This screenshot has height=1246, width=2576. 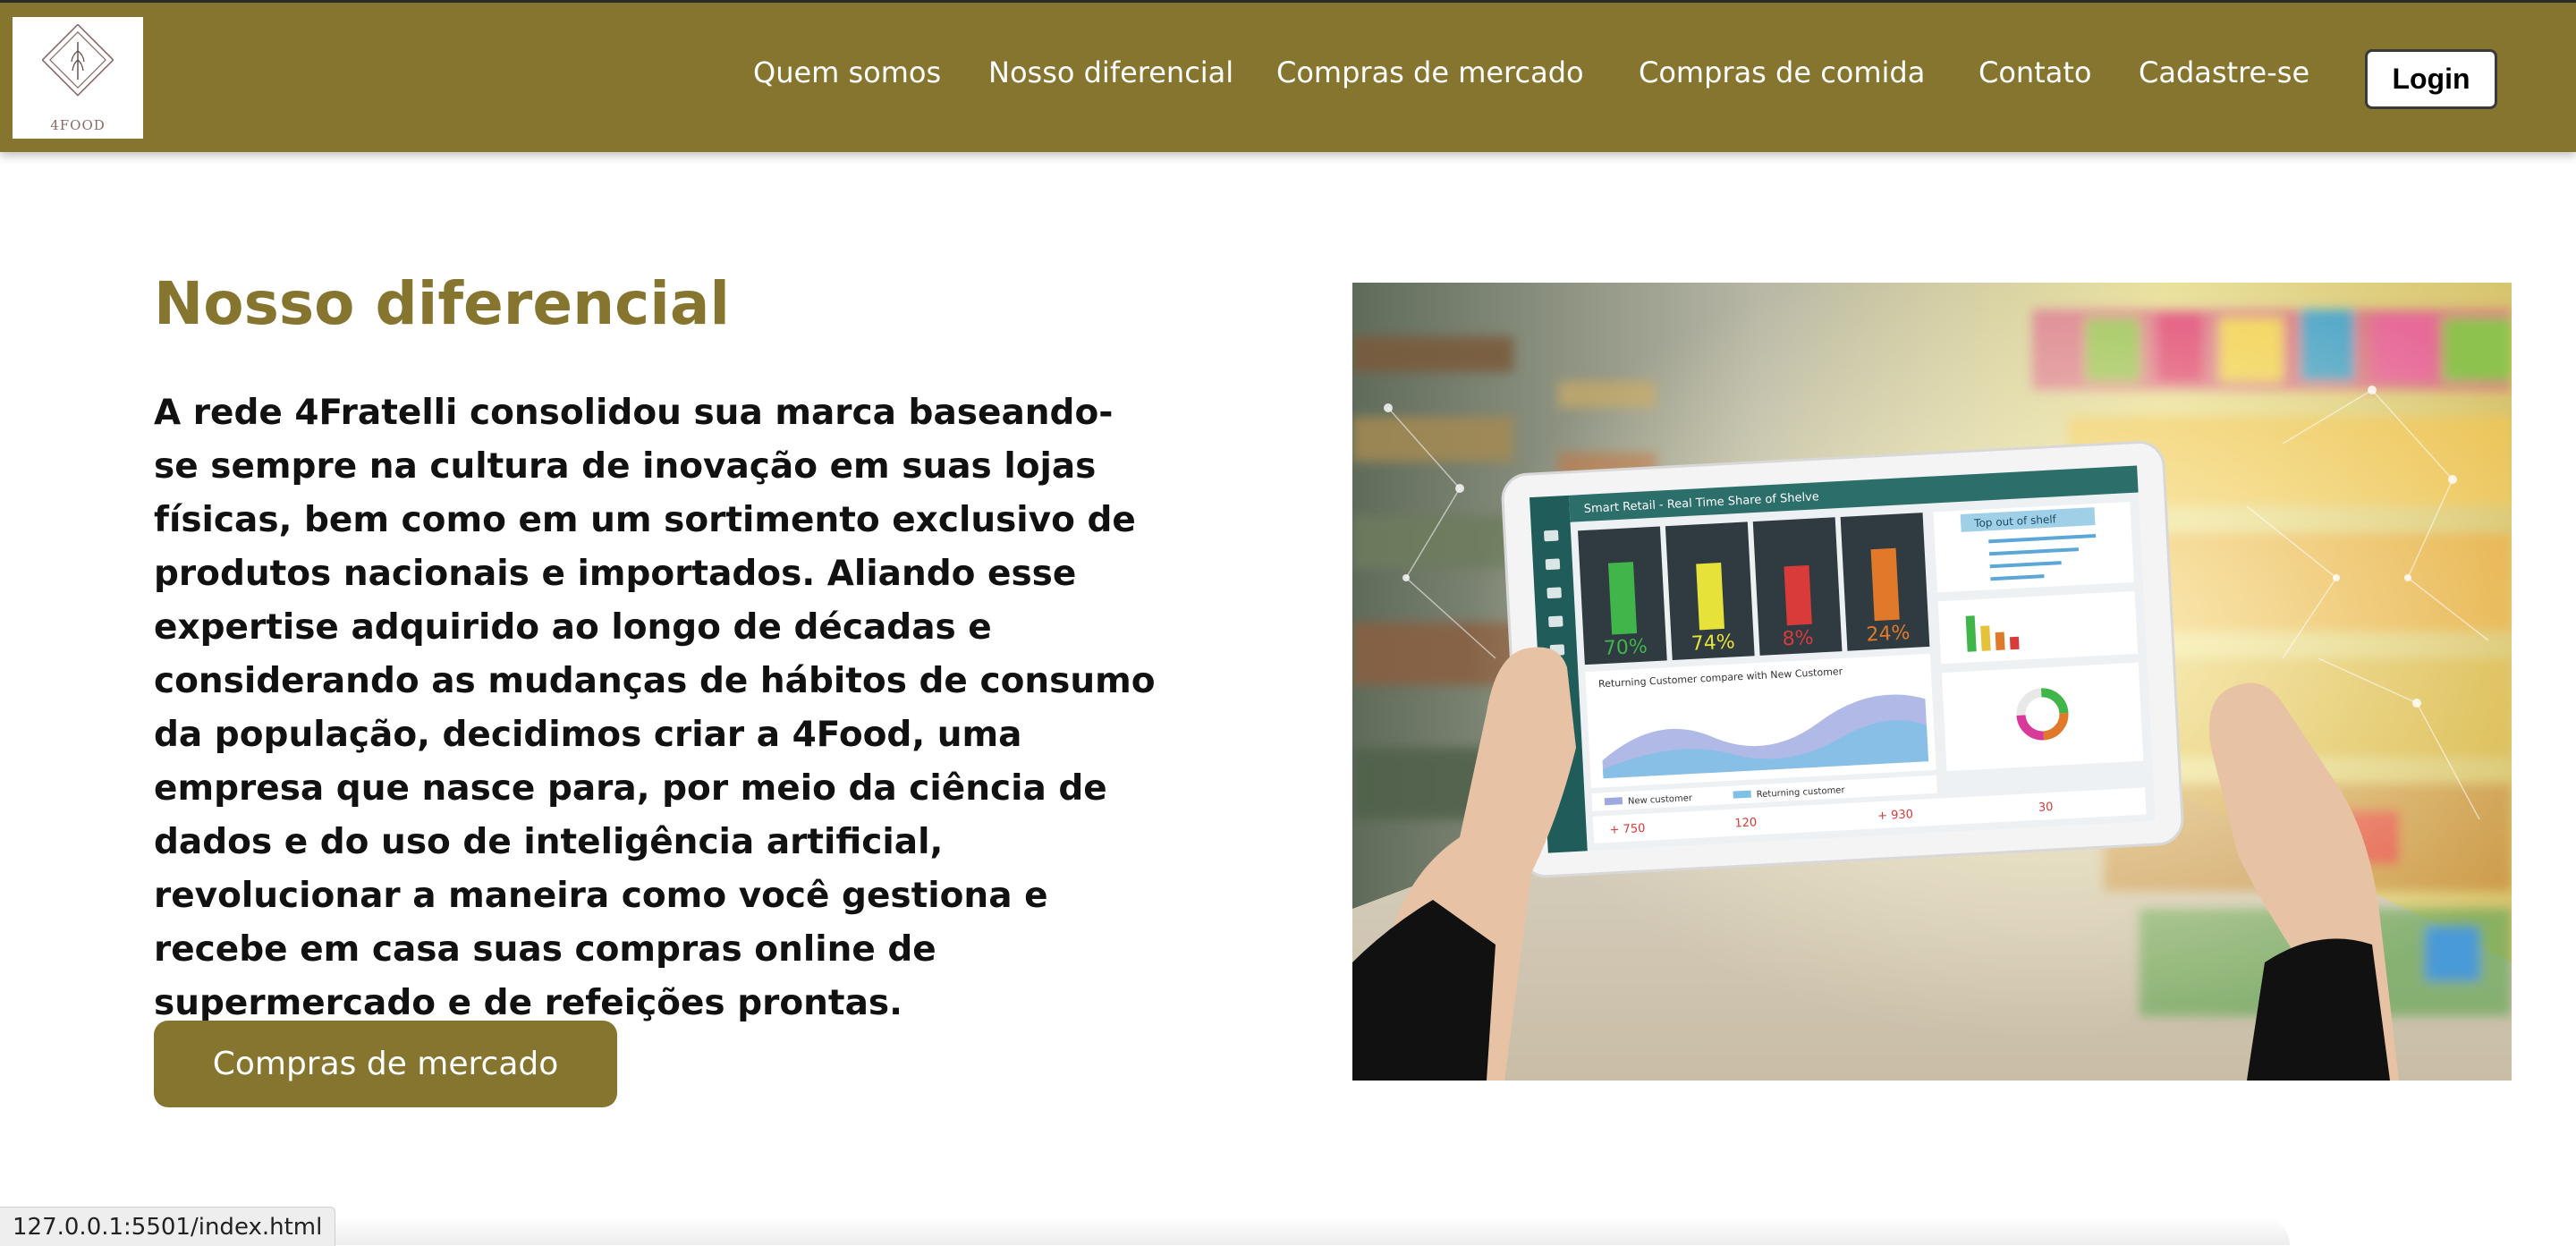 I want to click on page-bottom-shadow, so click(x=1288, y=1230).